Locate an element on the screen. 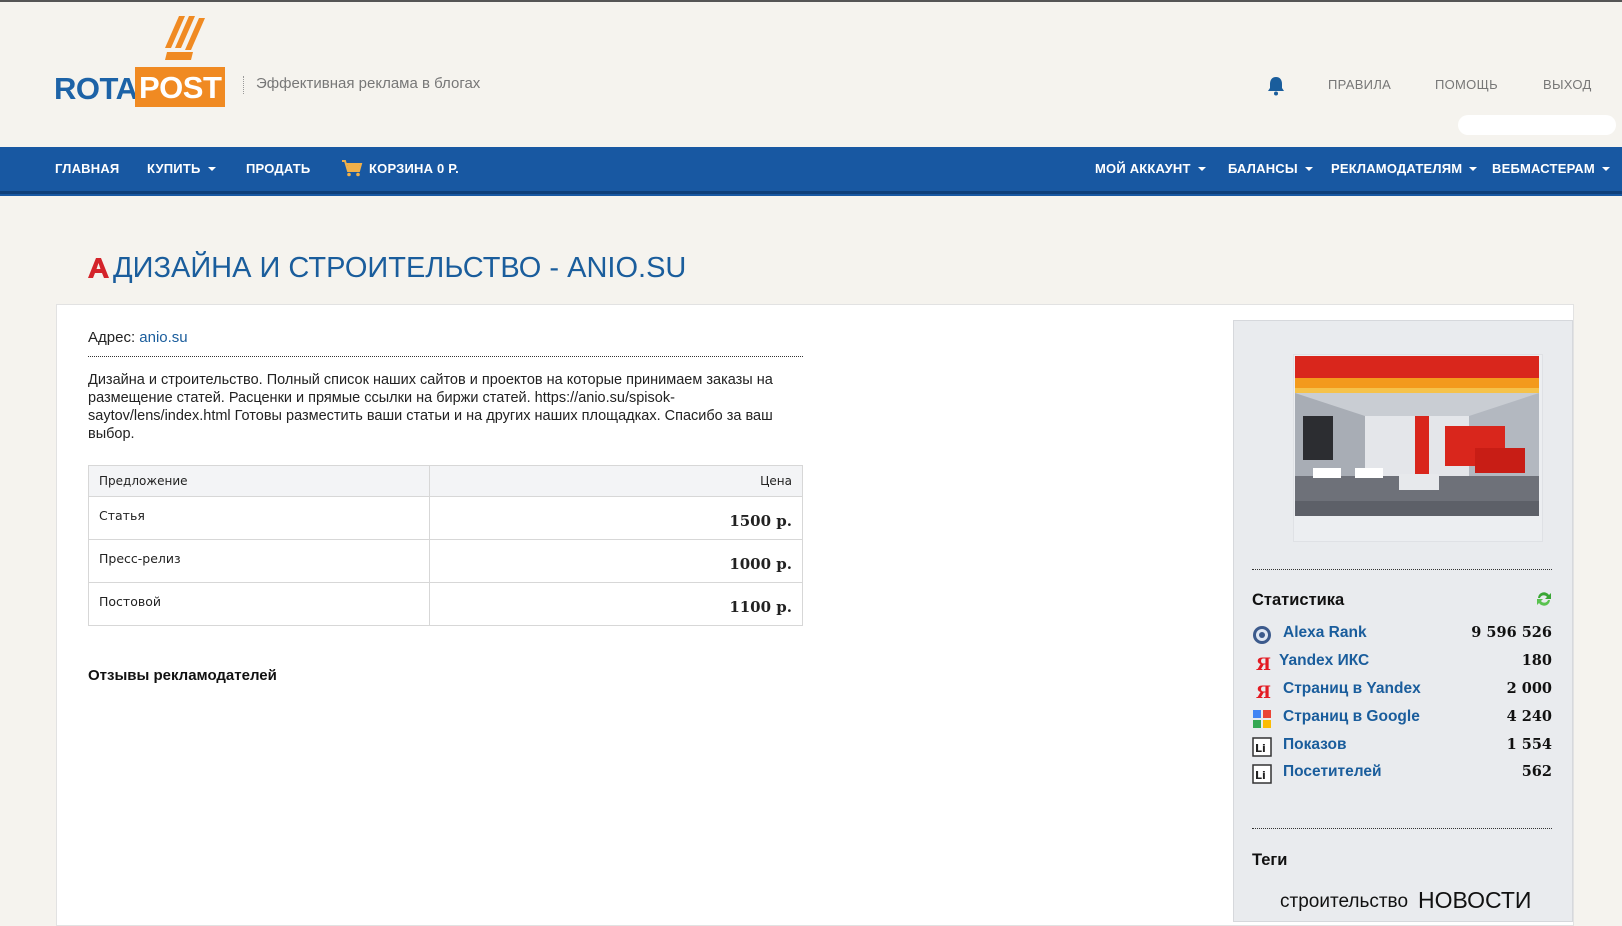  offer-name: Постовой is located at coordinates (259, 604).